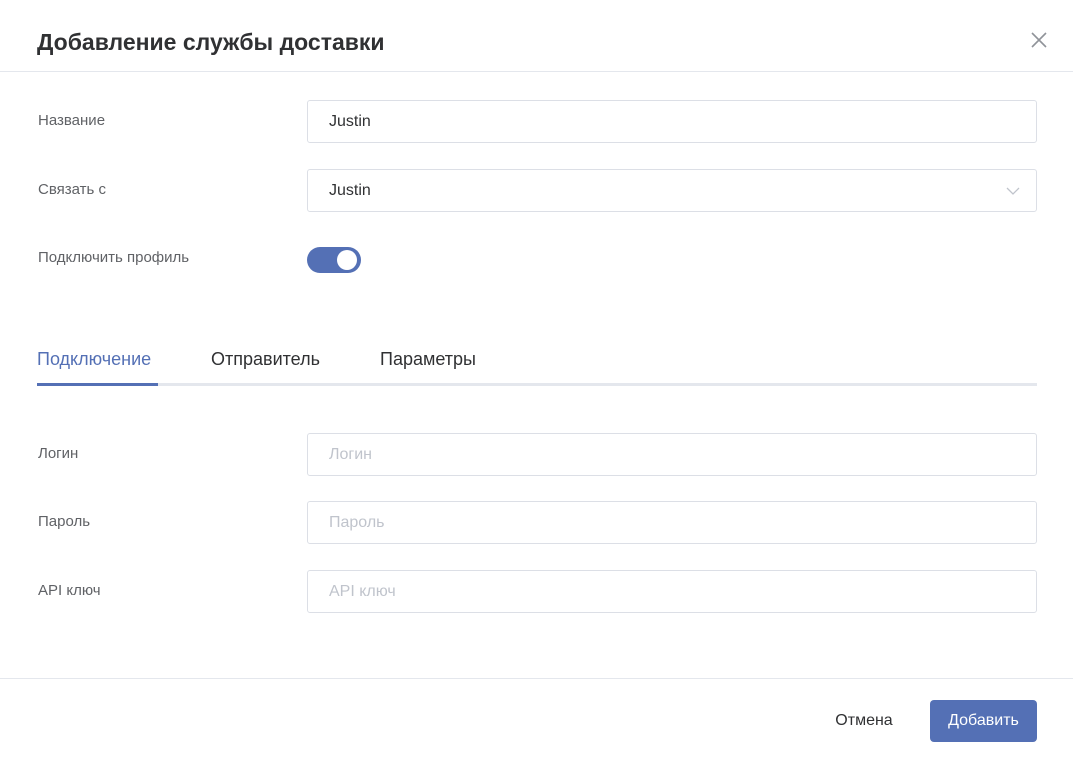 This screenshot has height=758, width=1073. Describe the element at coordinates (864, 721) in the screenshot. I see `cancel-button: Отмена` at that location.